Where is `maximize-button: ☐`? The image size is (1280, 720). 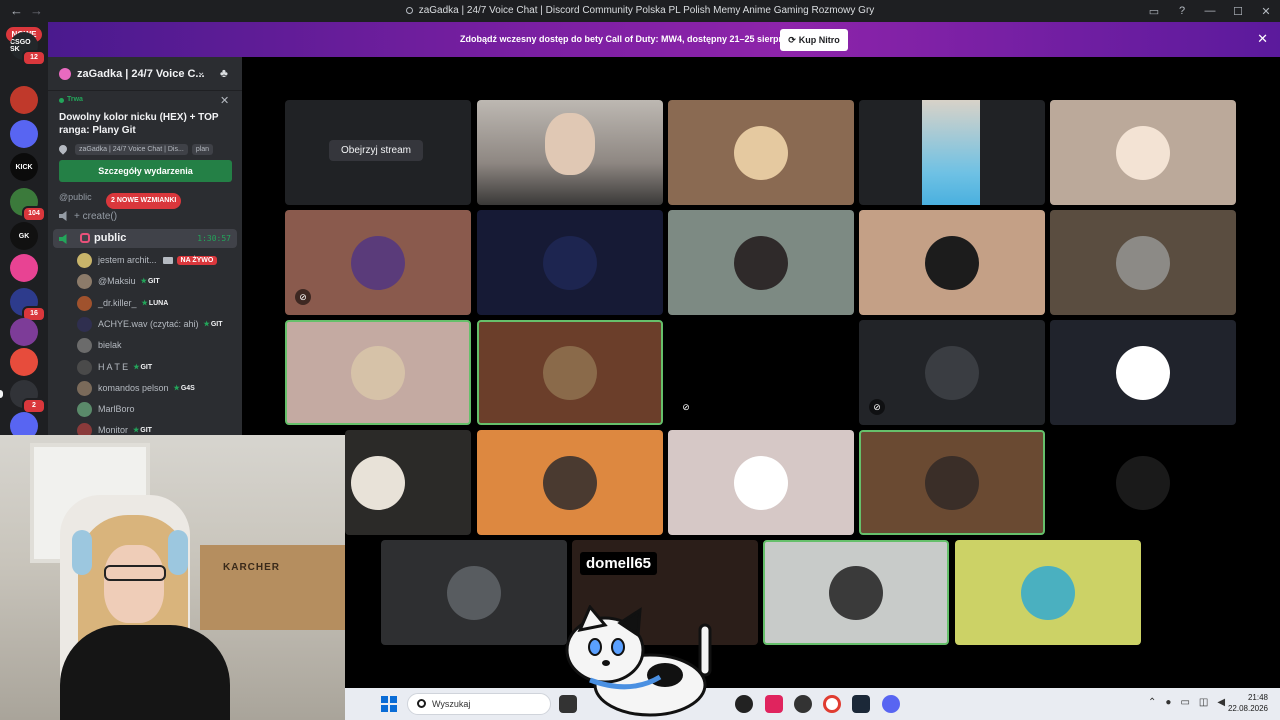 maximize-button: ☐ is located at coordinates (1238, 11).